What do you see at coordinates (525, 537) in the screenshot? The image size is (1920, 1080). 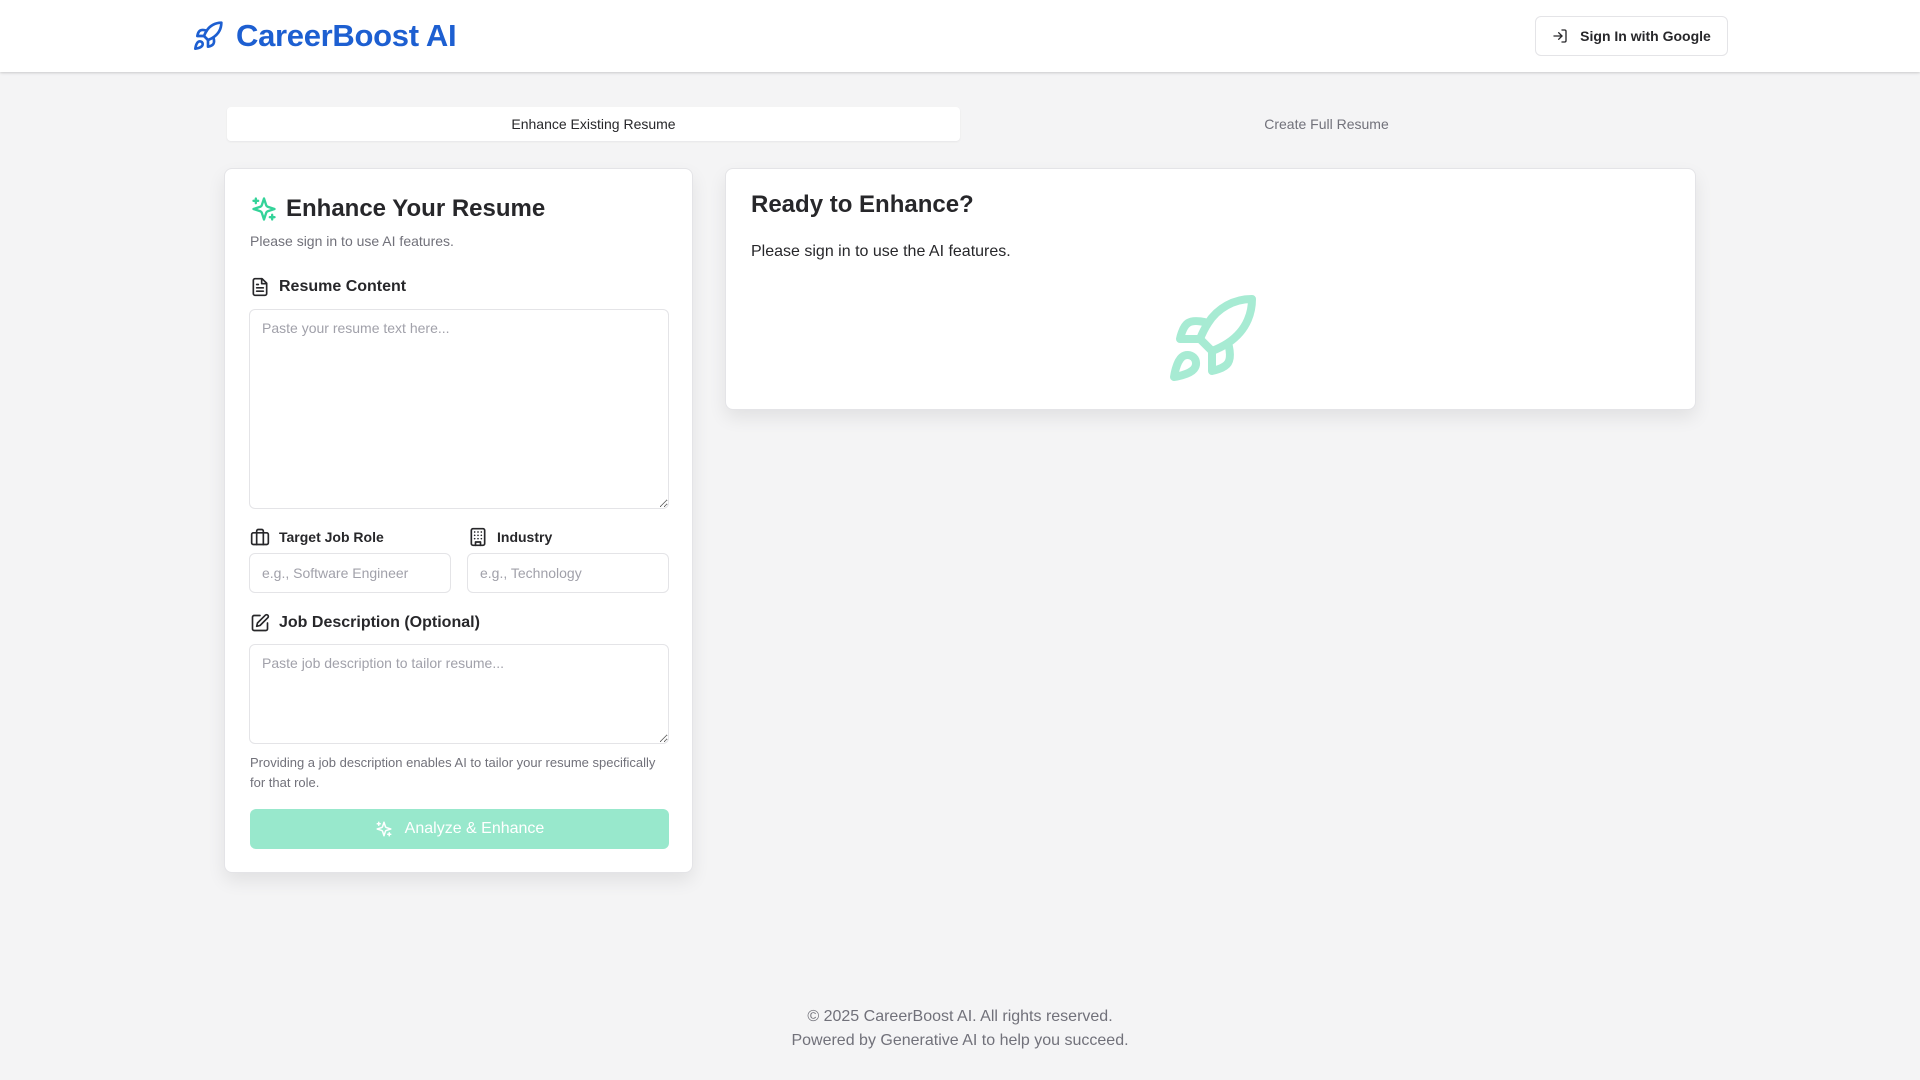 I see `industry-label-text: Industry` at bounding box center [525, 537].